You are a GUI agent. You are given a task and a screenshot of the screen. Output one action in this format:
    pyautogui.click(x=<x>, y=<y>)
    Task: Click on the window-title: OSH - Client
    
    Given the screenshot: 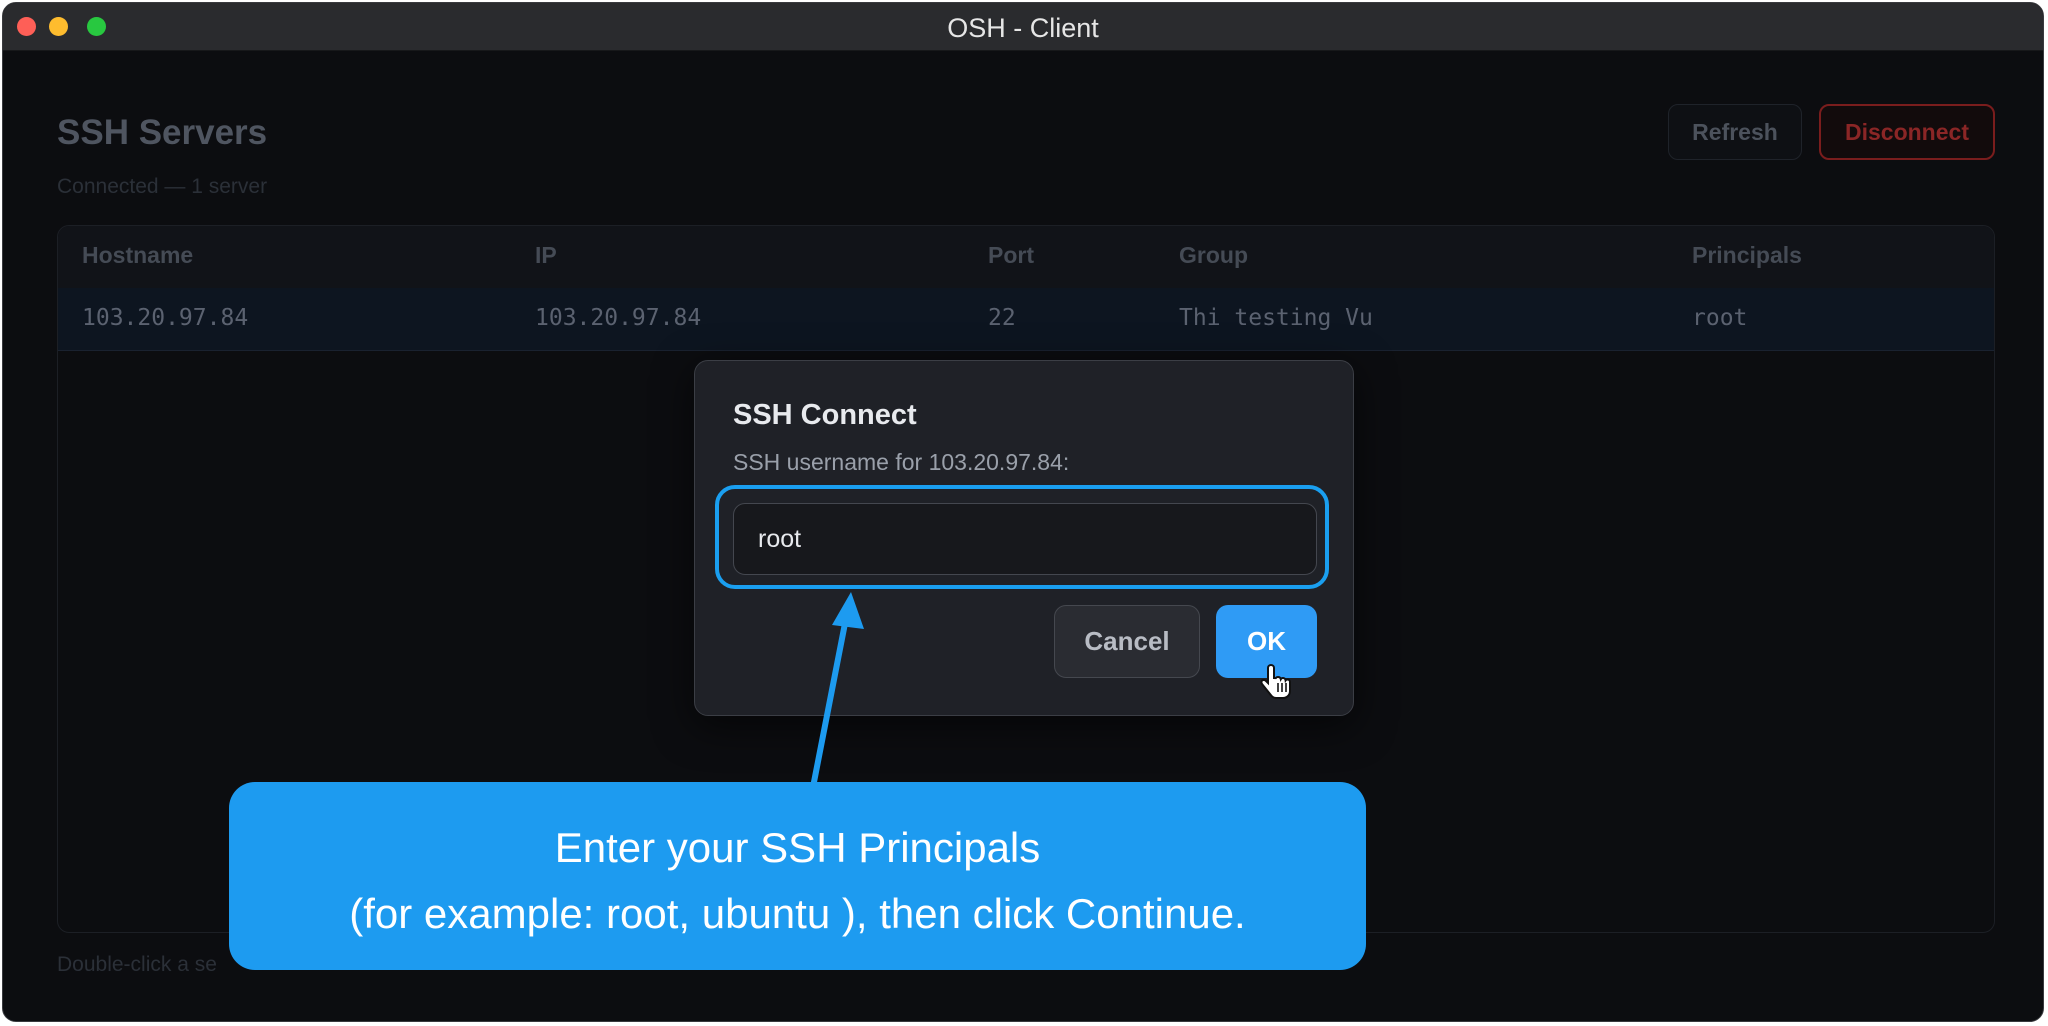 What is the action you would take?
    pyautogui.click(x=1023, y=28)
    